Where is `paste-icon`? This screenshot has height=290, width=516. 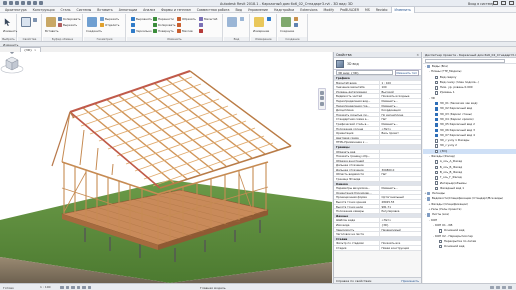 paste-icon is located at coordinates (51, 22).